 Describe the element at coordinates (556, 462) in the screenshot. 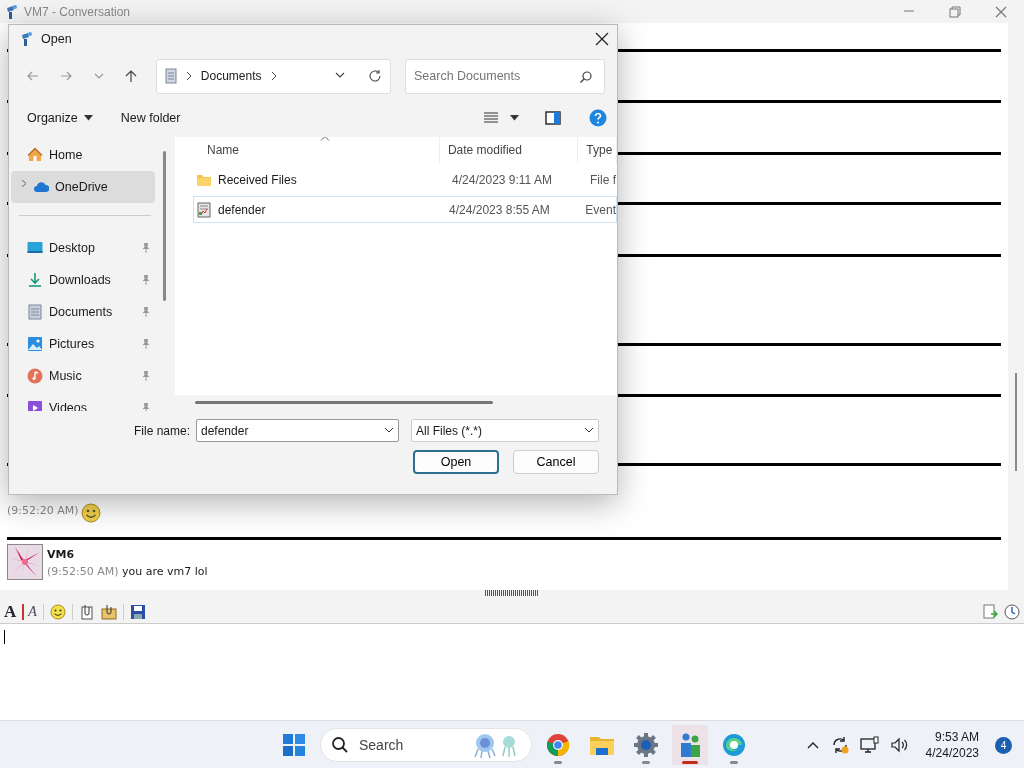

I see `cancel-button: Cancel` at that location.